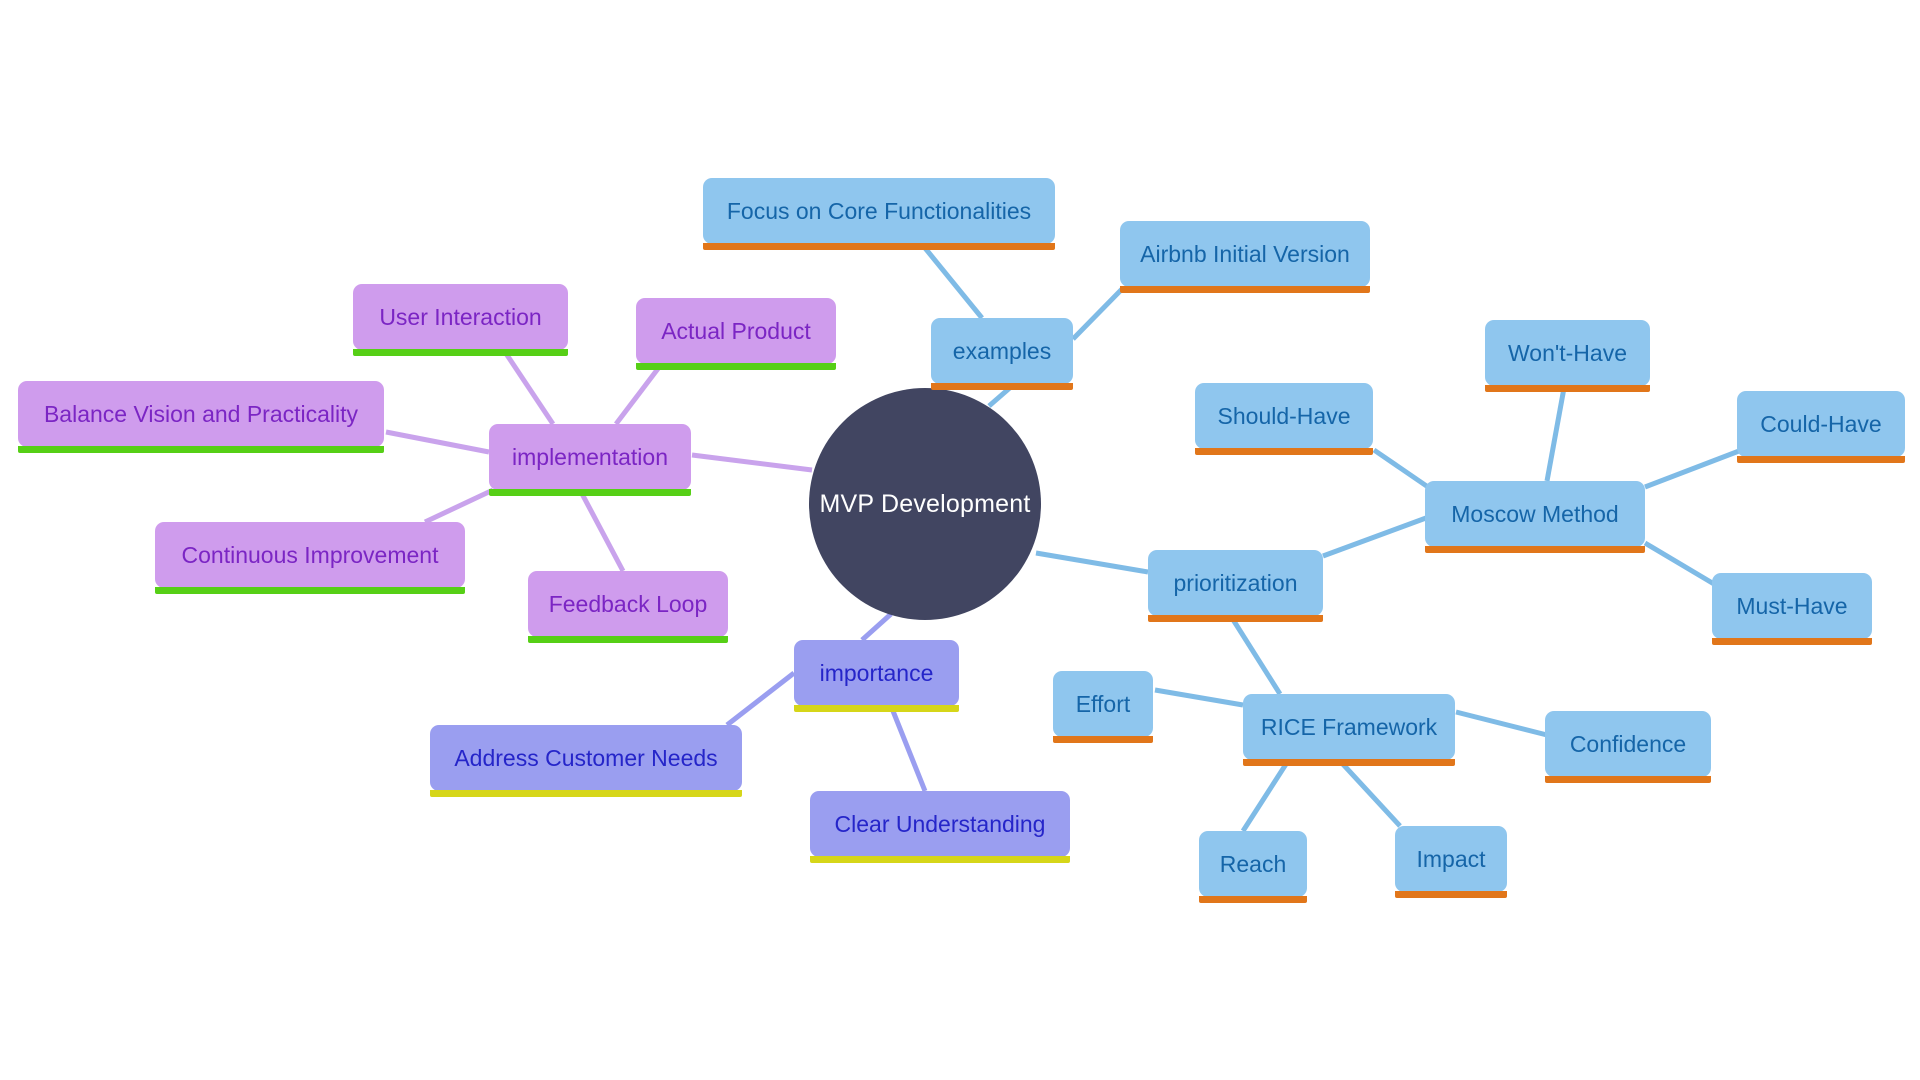 The height and width of the screenshot is (1080, 1920). I want to click on node-importance-label: importance, so click(876, 672).